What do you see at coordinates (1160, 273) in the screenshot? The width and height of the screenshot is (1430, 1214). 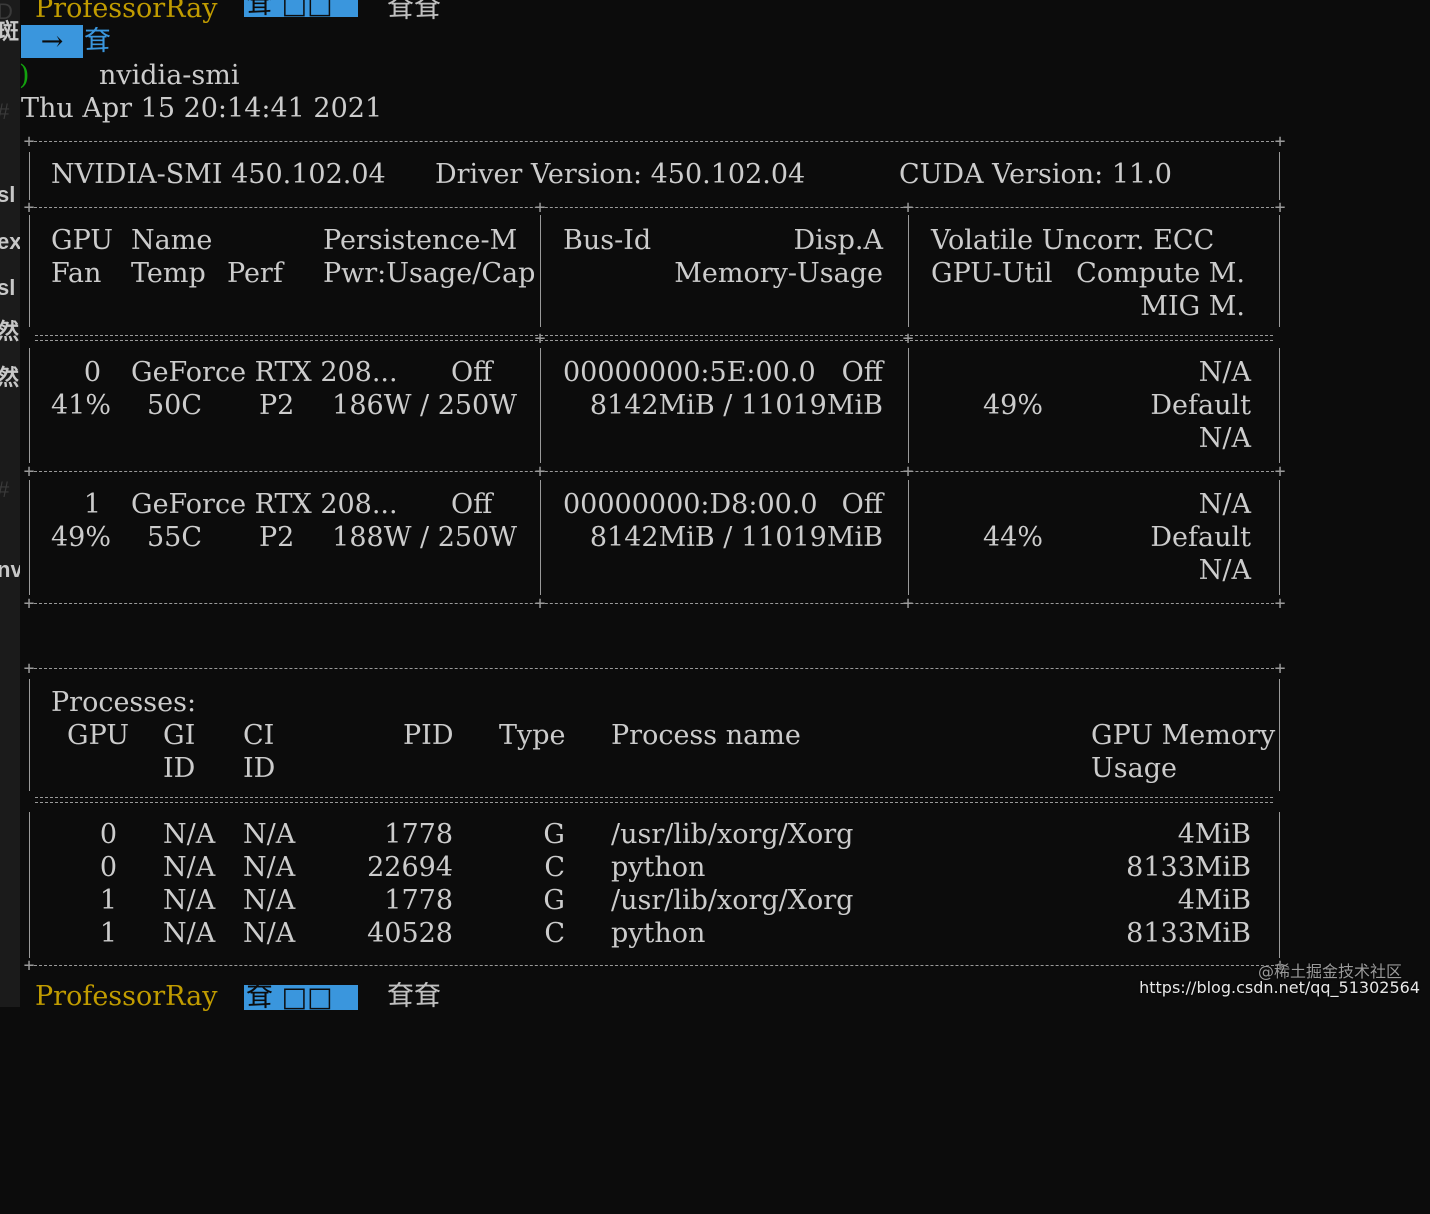 I see `col-compute: Compute M.` at bounding box center [1160, 273].